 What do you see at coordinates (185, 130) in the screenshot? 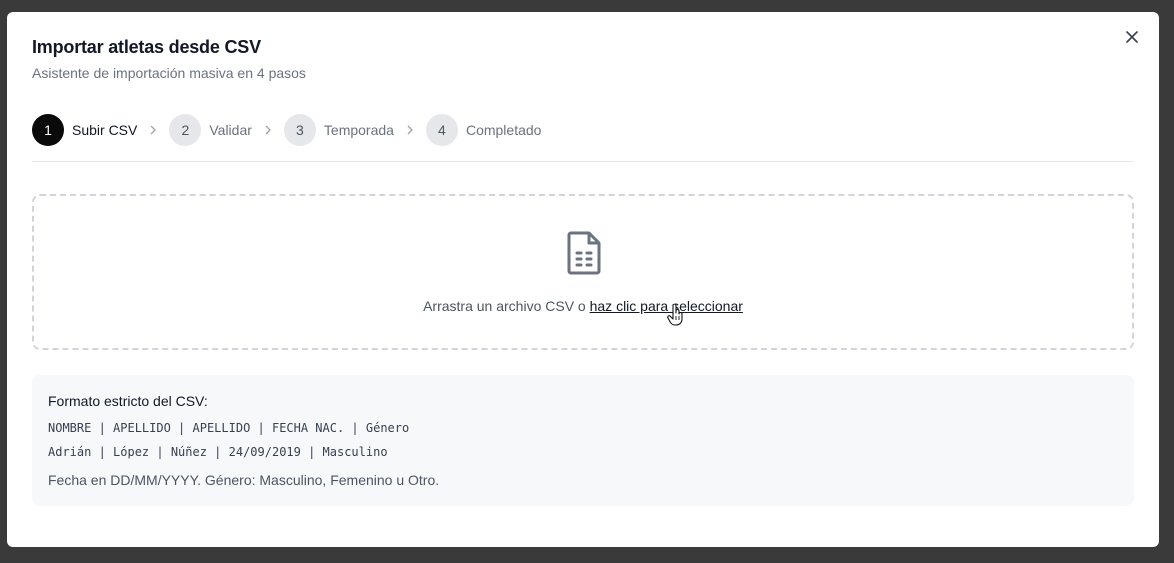
I see `step-number: 2` at bounding box center [185, 130].